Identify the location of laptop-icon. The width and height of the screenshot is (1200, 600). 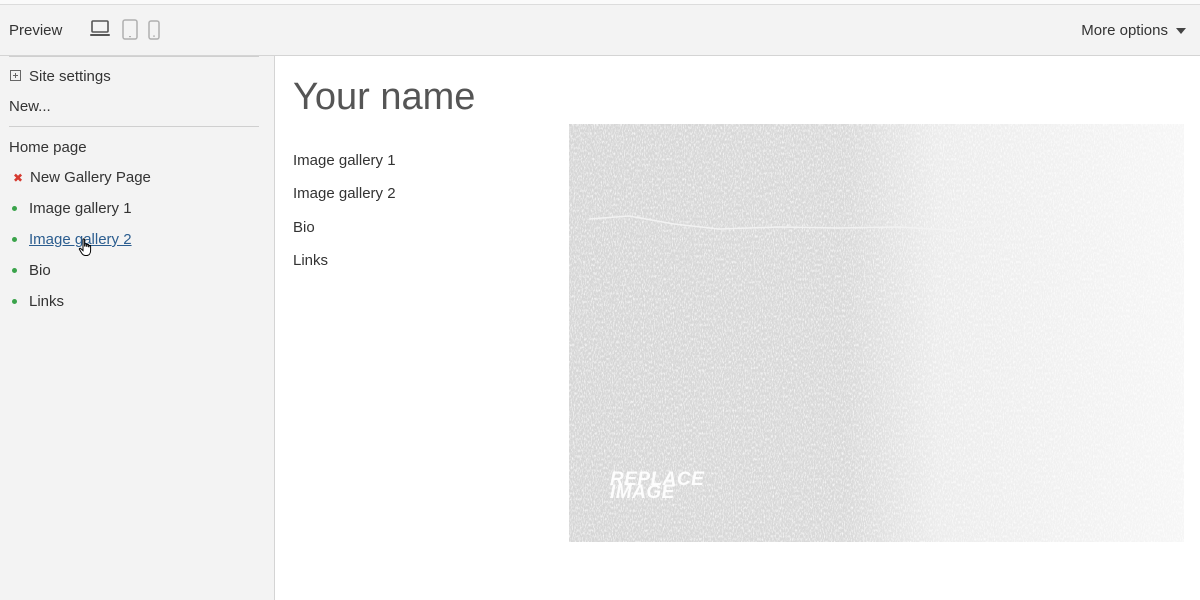
(100, 29).